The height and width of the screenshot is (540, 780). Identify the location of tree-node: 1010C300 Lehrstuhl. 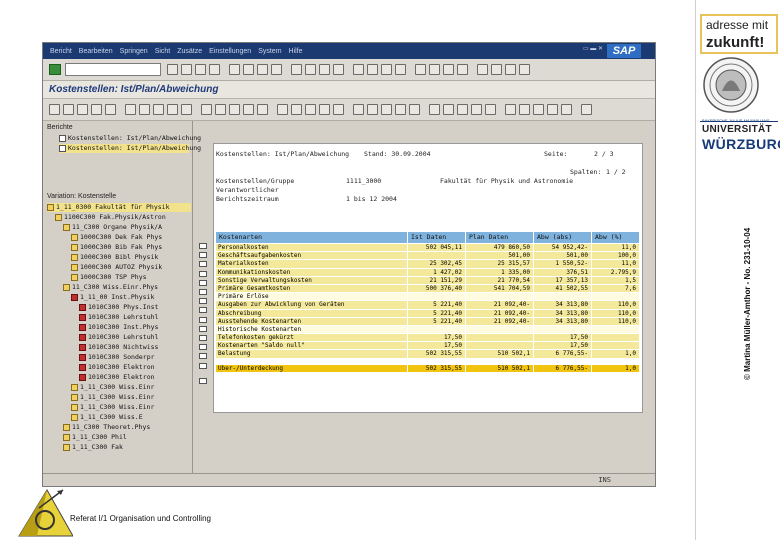
(135, 317).